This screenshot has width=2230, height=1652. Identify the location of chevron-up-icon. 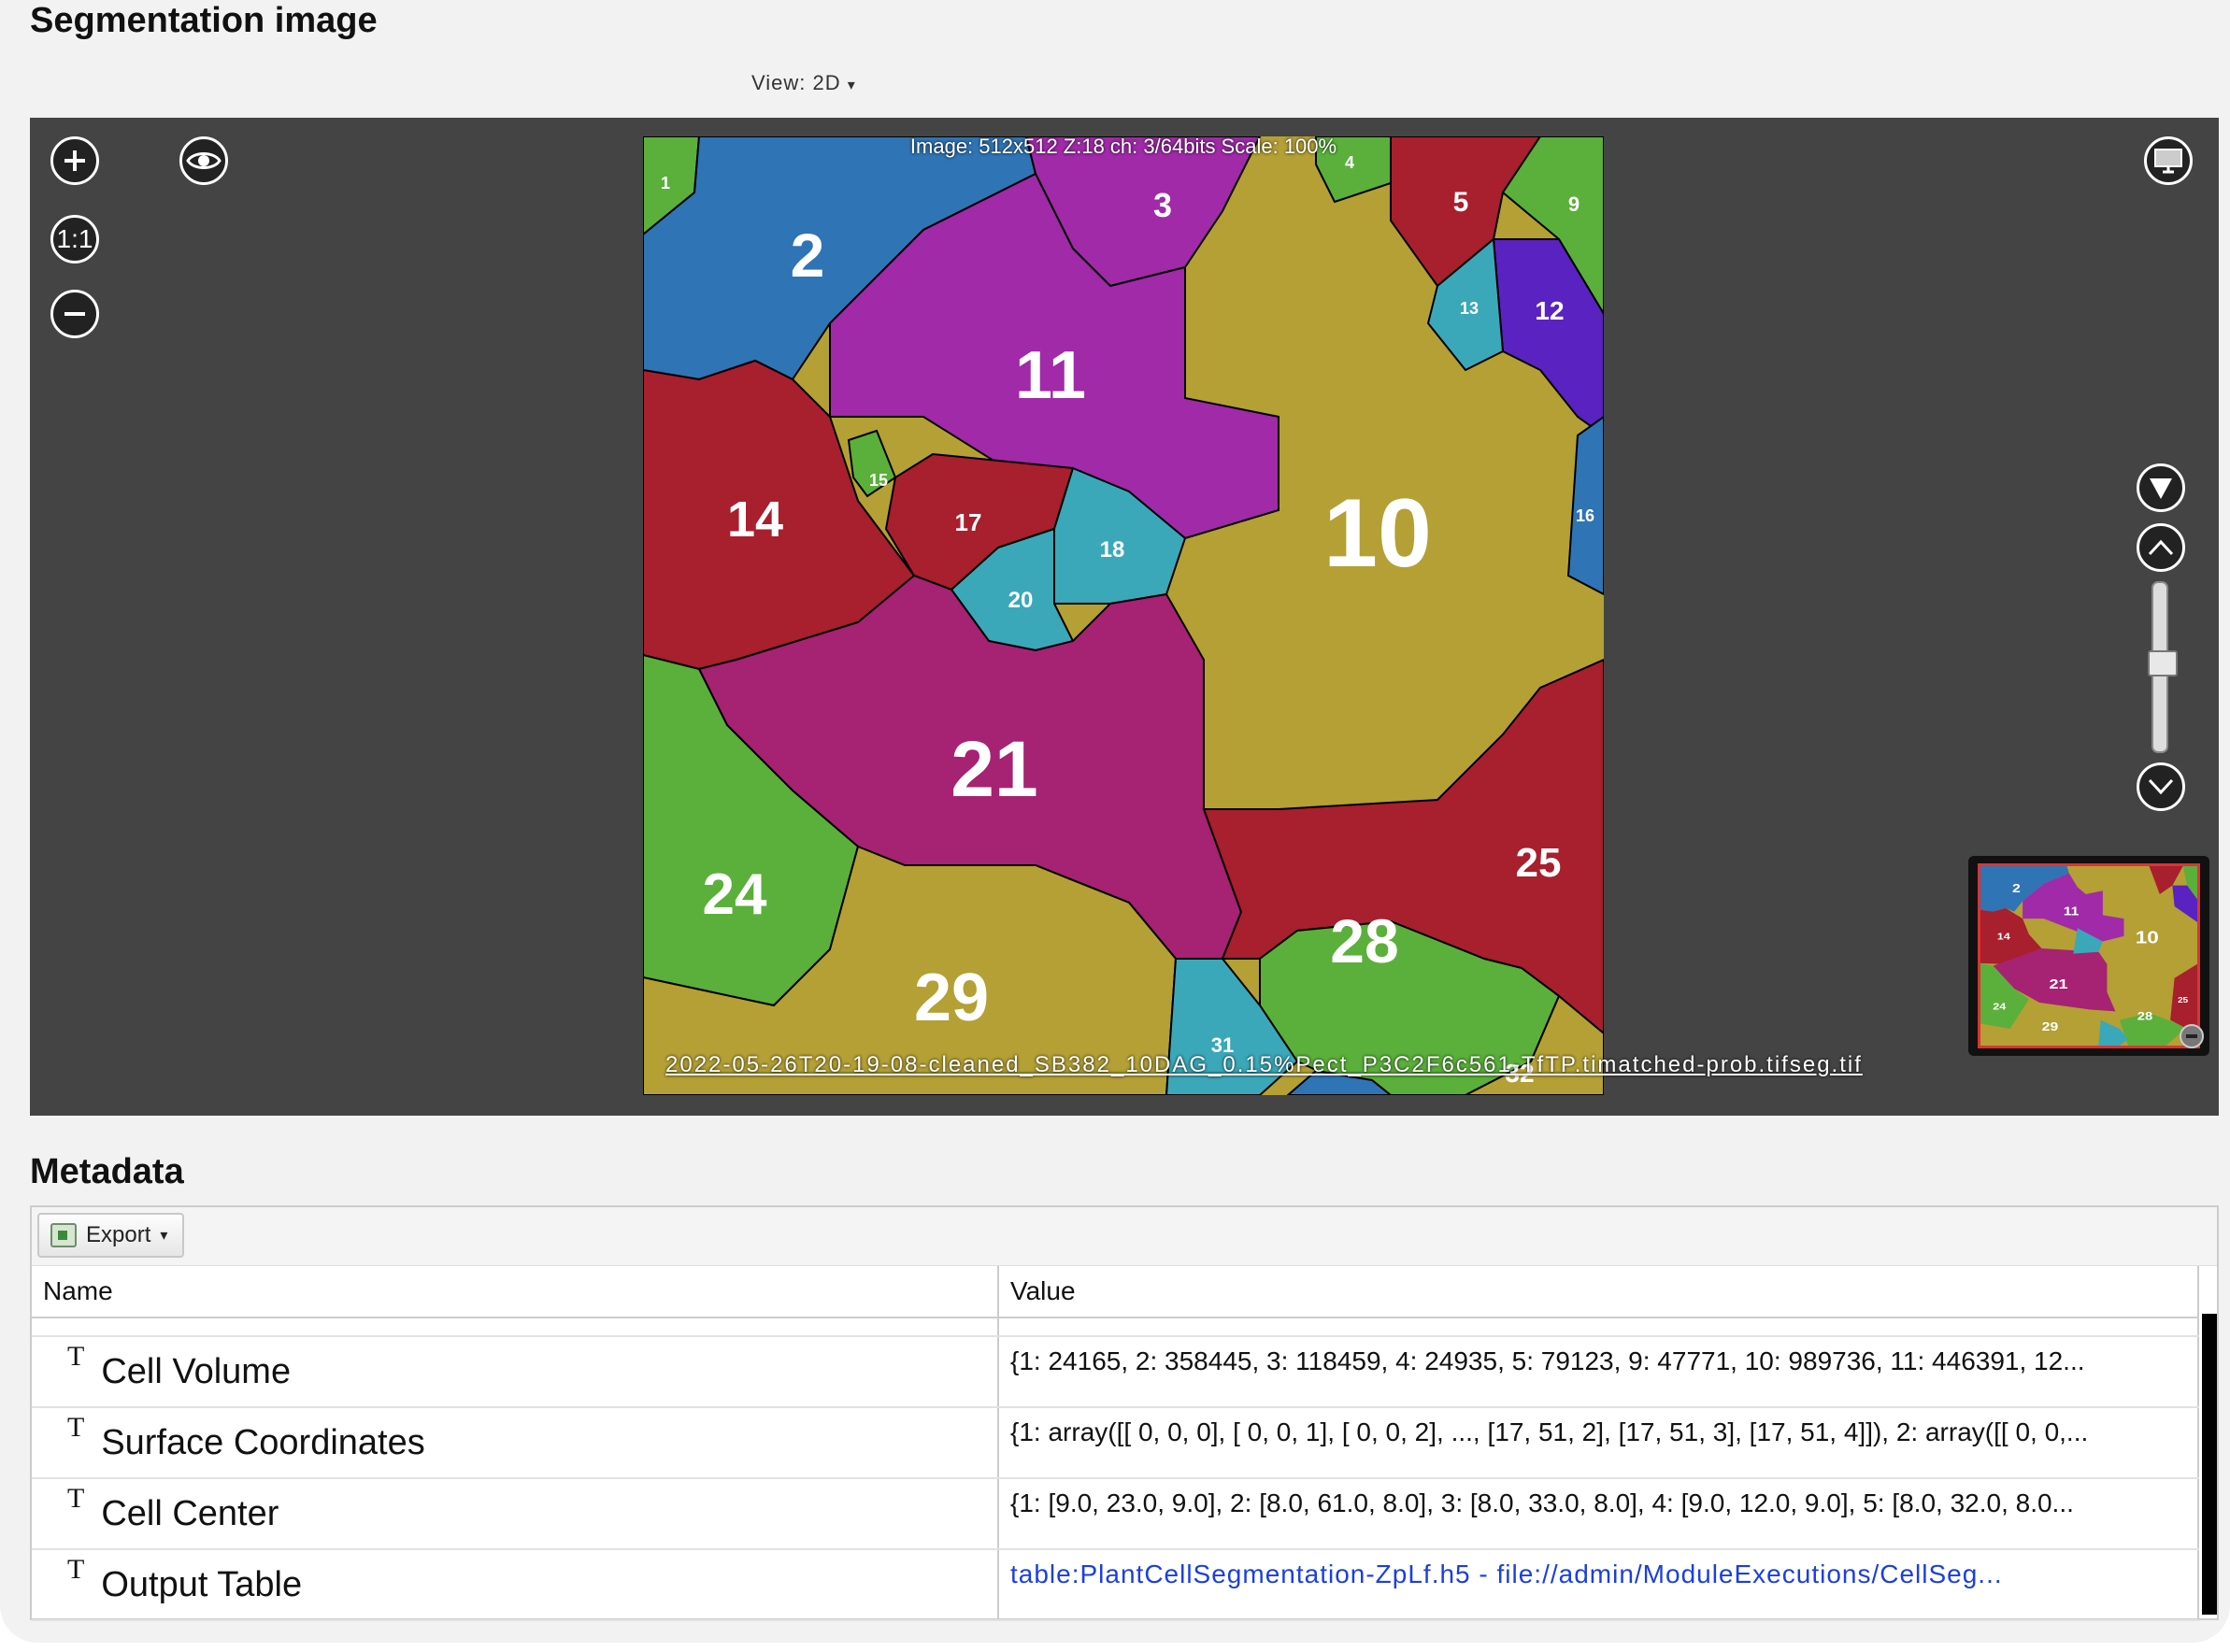
(2161, 547).